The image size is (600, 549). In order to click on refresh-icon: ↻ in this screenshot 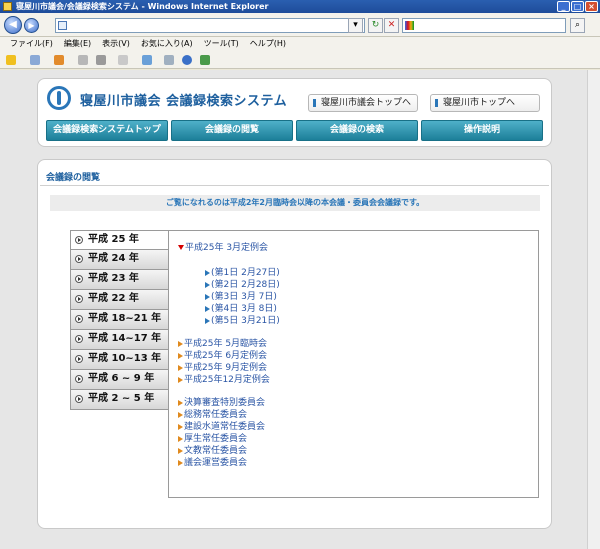, I will do `click(375, 25)`.